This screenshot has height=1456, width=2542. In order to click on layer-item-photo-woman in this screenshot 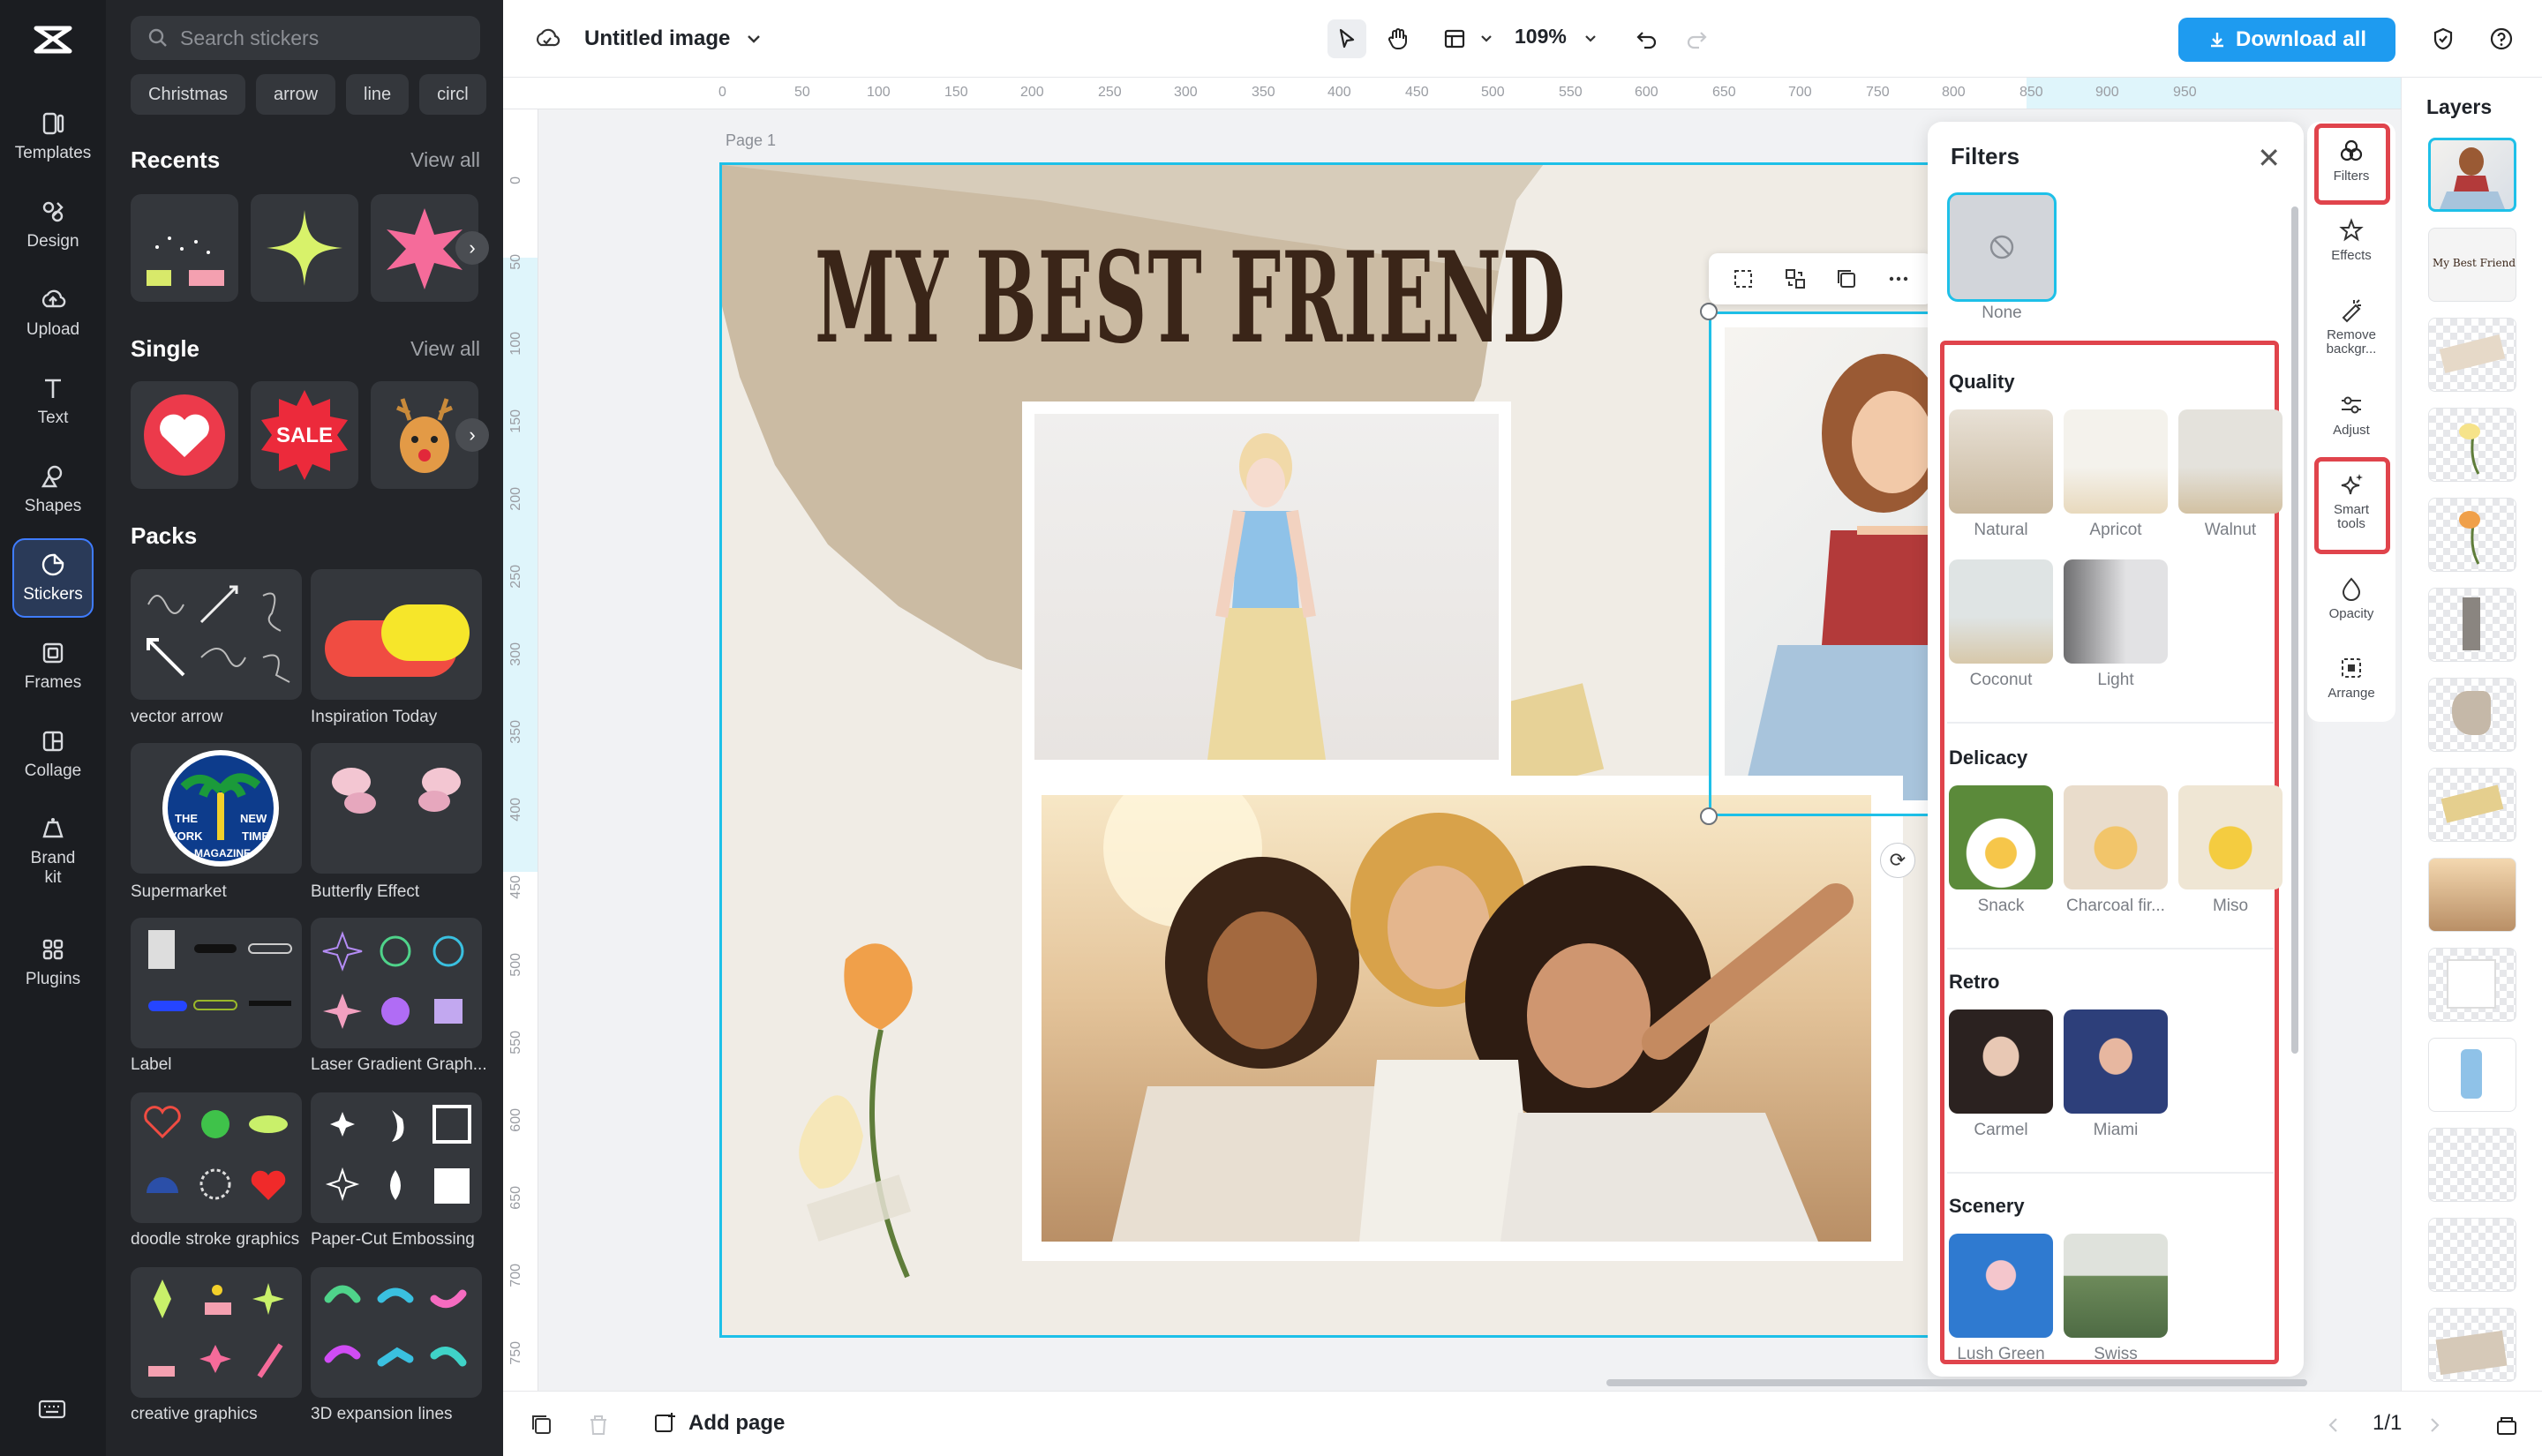, I will do `click(2472, 175)`.